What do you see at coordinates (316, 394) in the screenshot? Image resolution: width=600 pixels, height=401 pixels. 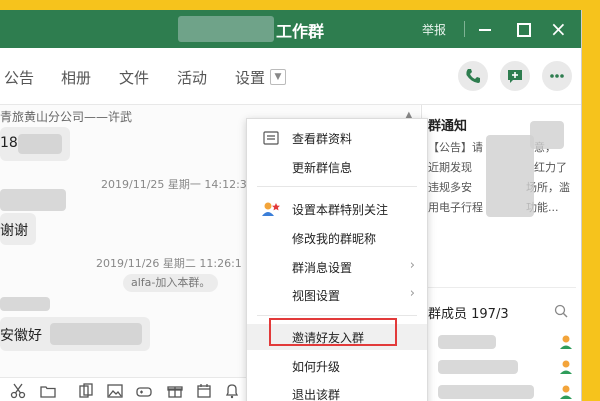 I see `menu-item-label: 退出该群` at bounding box center [316, 394].